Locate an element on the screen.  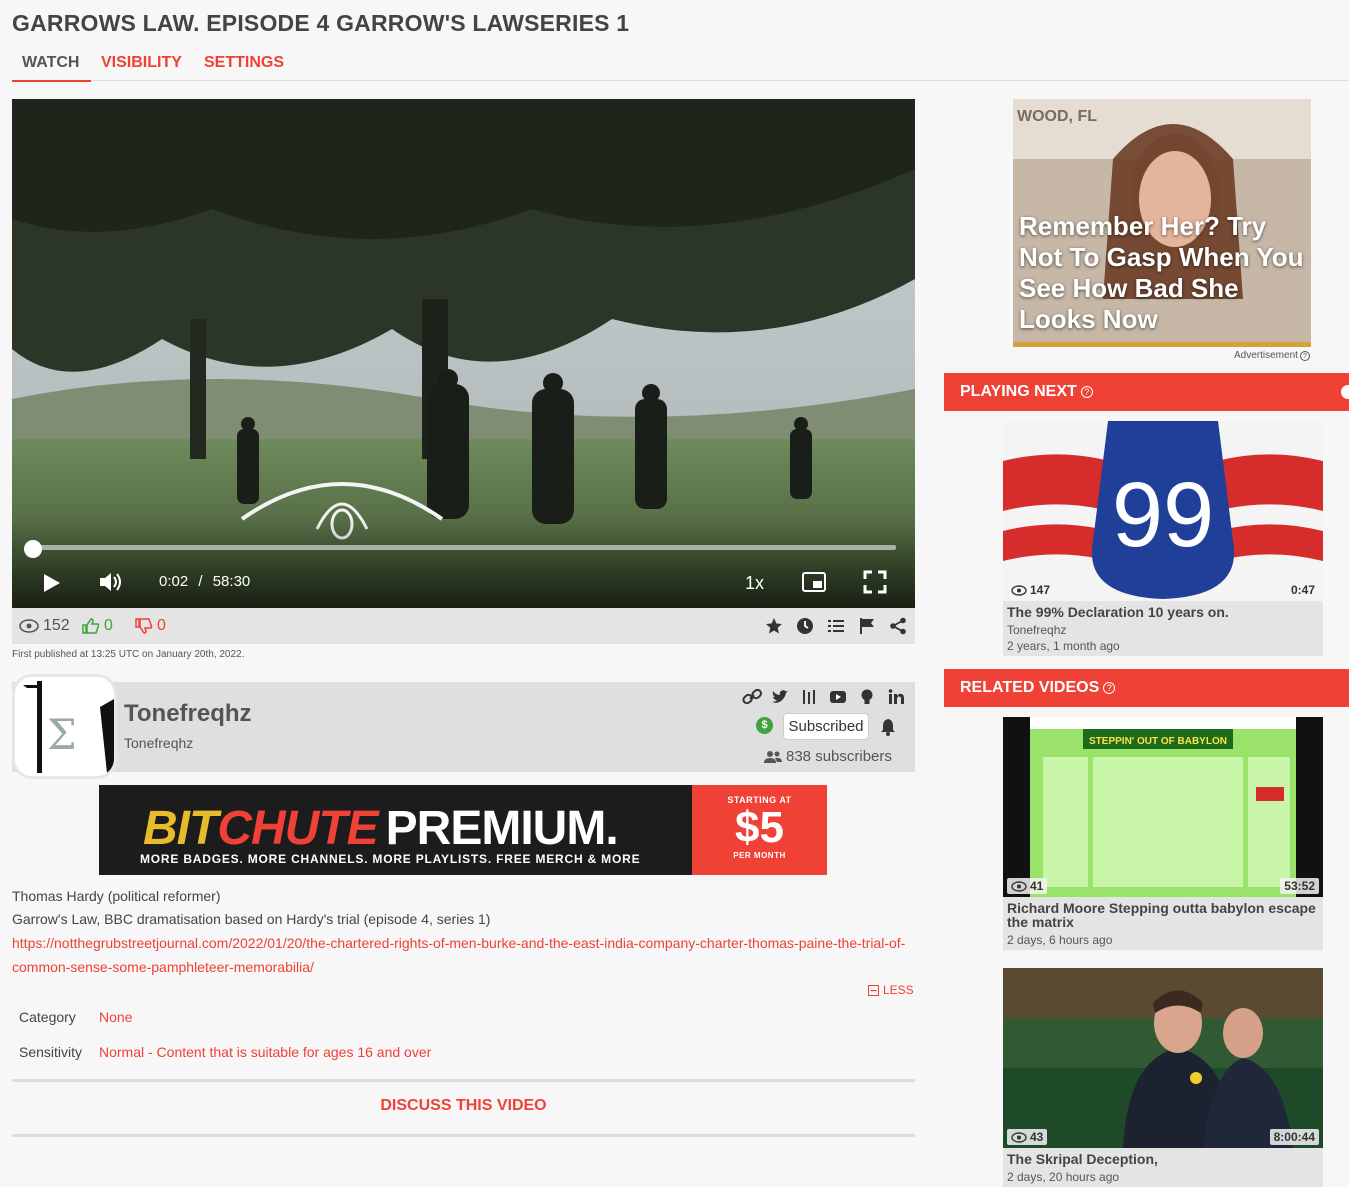
description-line-1: Thomas Hardy (political reformer) is located at coordinates (116, 896).